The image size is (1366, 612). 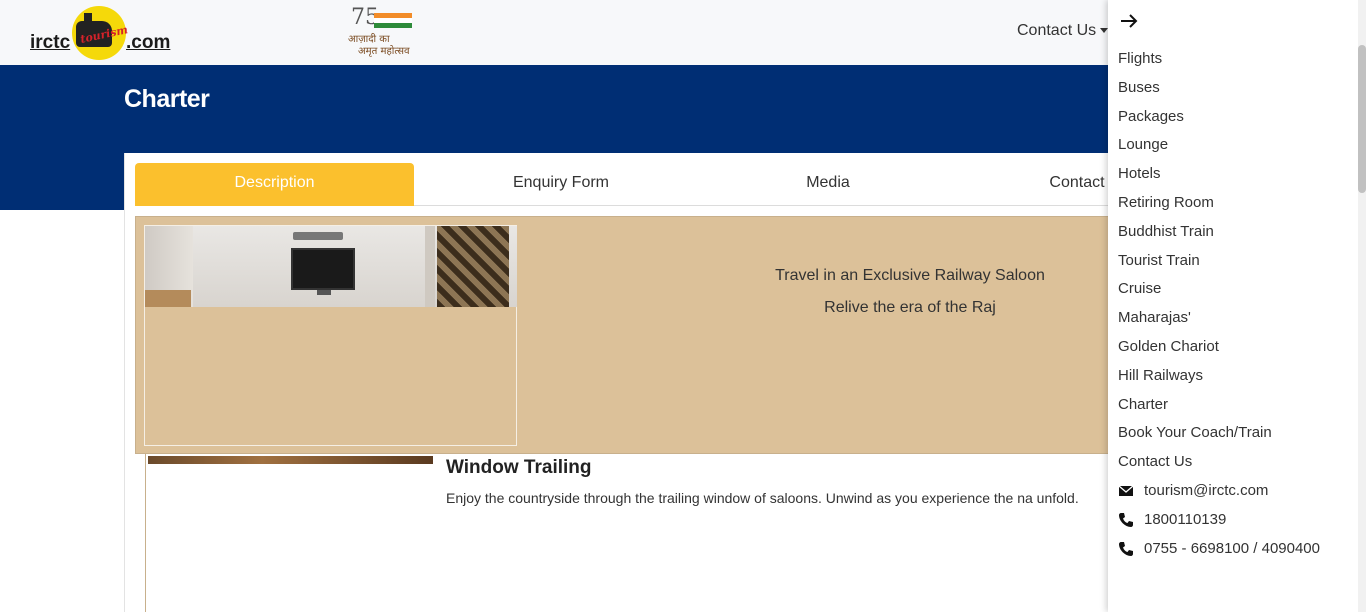 What do you see at coordinates (1168, 346) in the screenshot?
I see `menu-item-golden-chariot: Golden Chariot` at bounding box center [1168, 346].